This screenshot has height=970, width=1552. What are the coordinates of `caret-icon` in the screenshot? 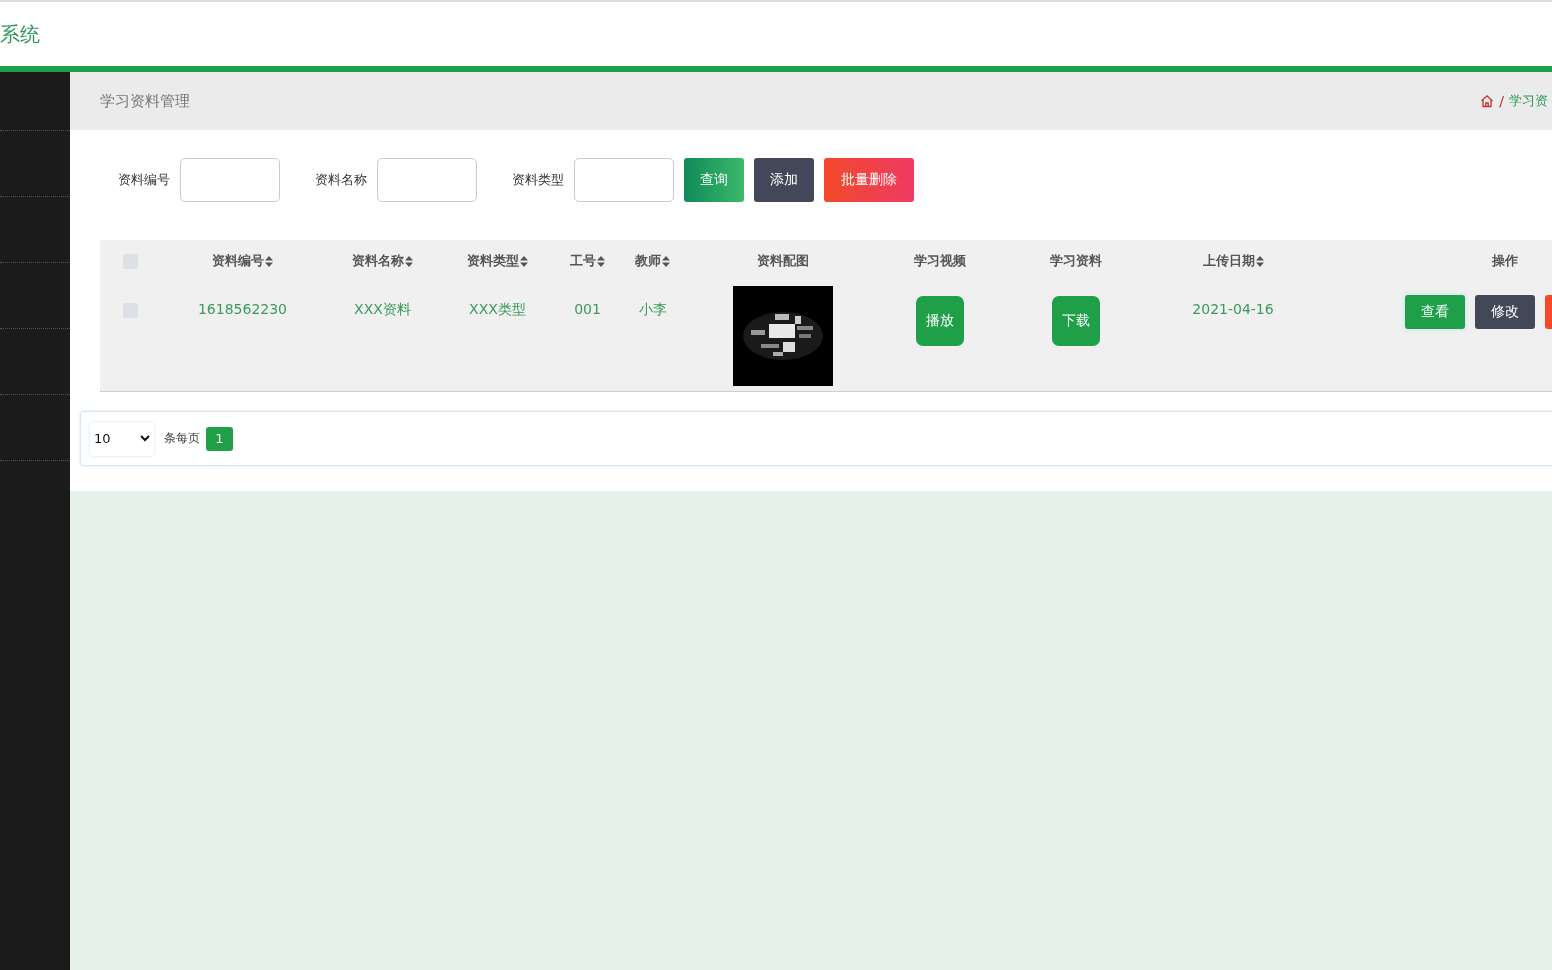 It's located at (145, 438).